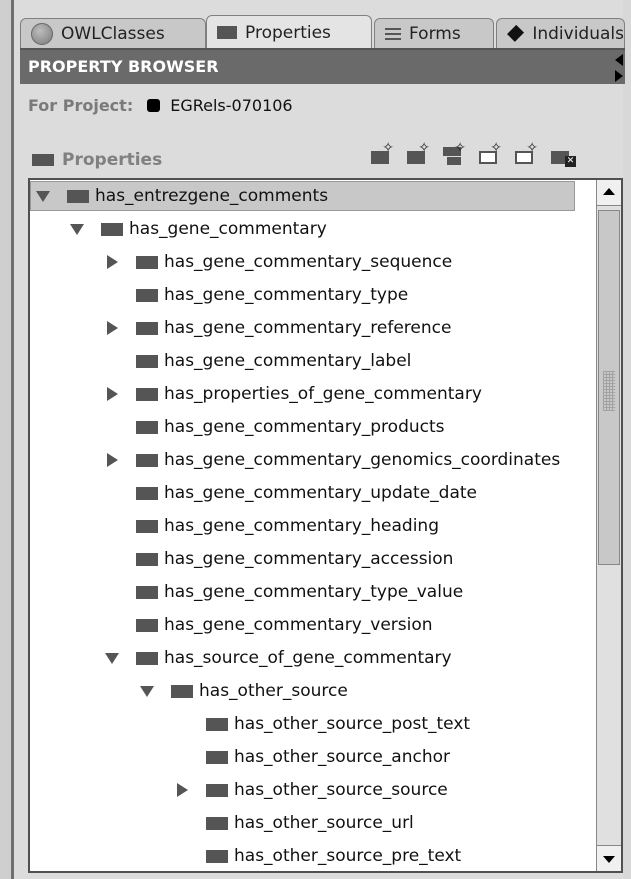 The width and height of the screenshot is (631, 879). I want to click on tree-row: has_gene_commentary_accession, so click(276, 559).